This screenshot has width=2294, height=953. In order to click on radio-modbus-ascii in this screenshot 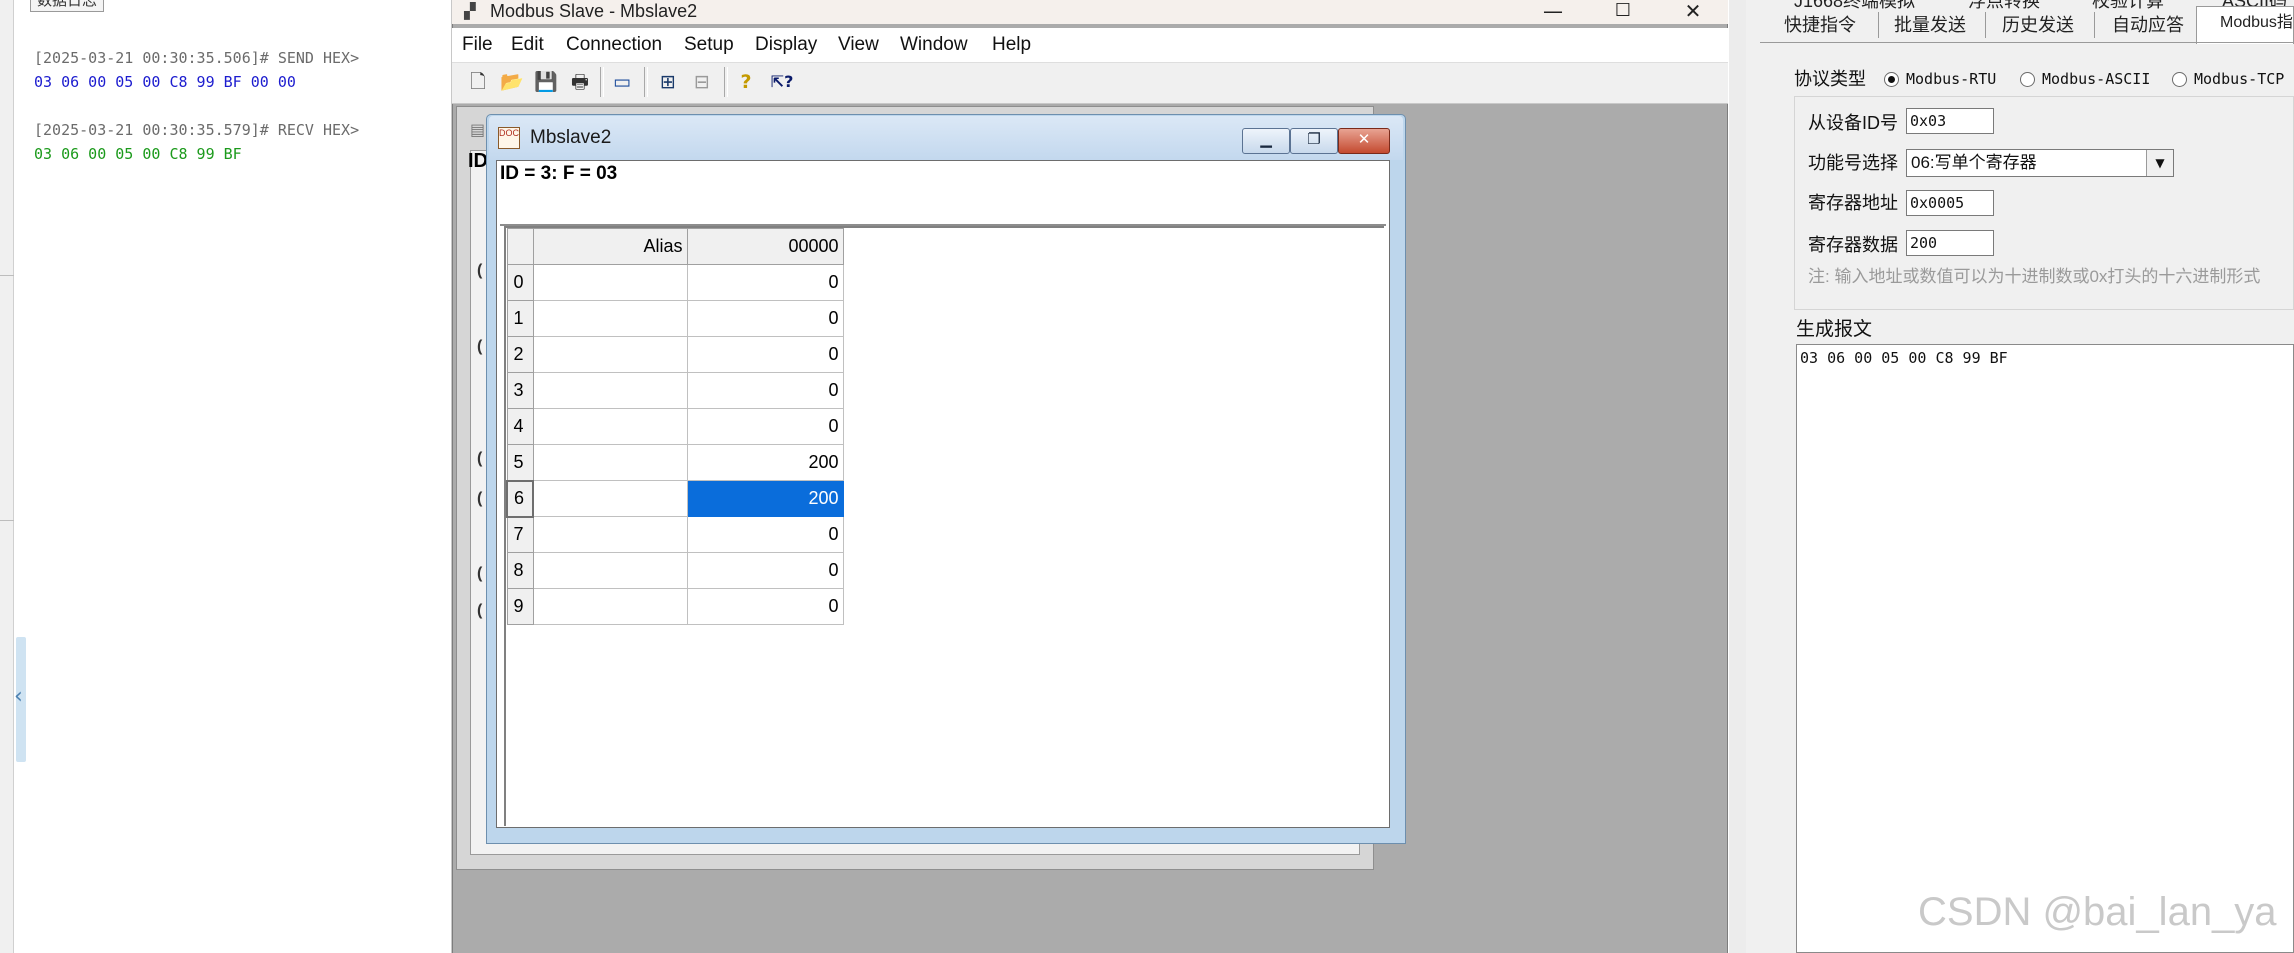, I will do `click(2027, 79)`.